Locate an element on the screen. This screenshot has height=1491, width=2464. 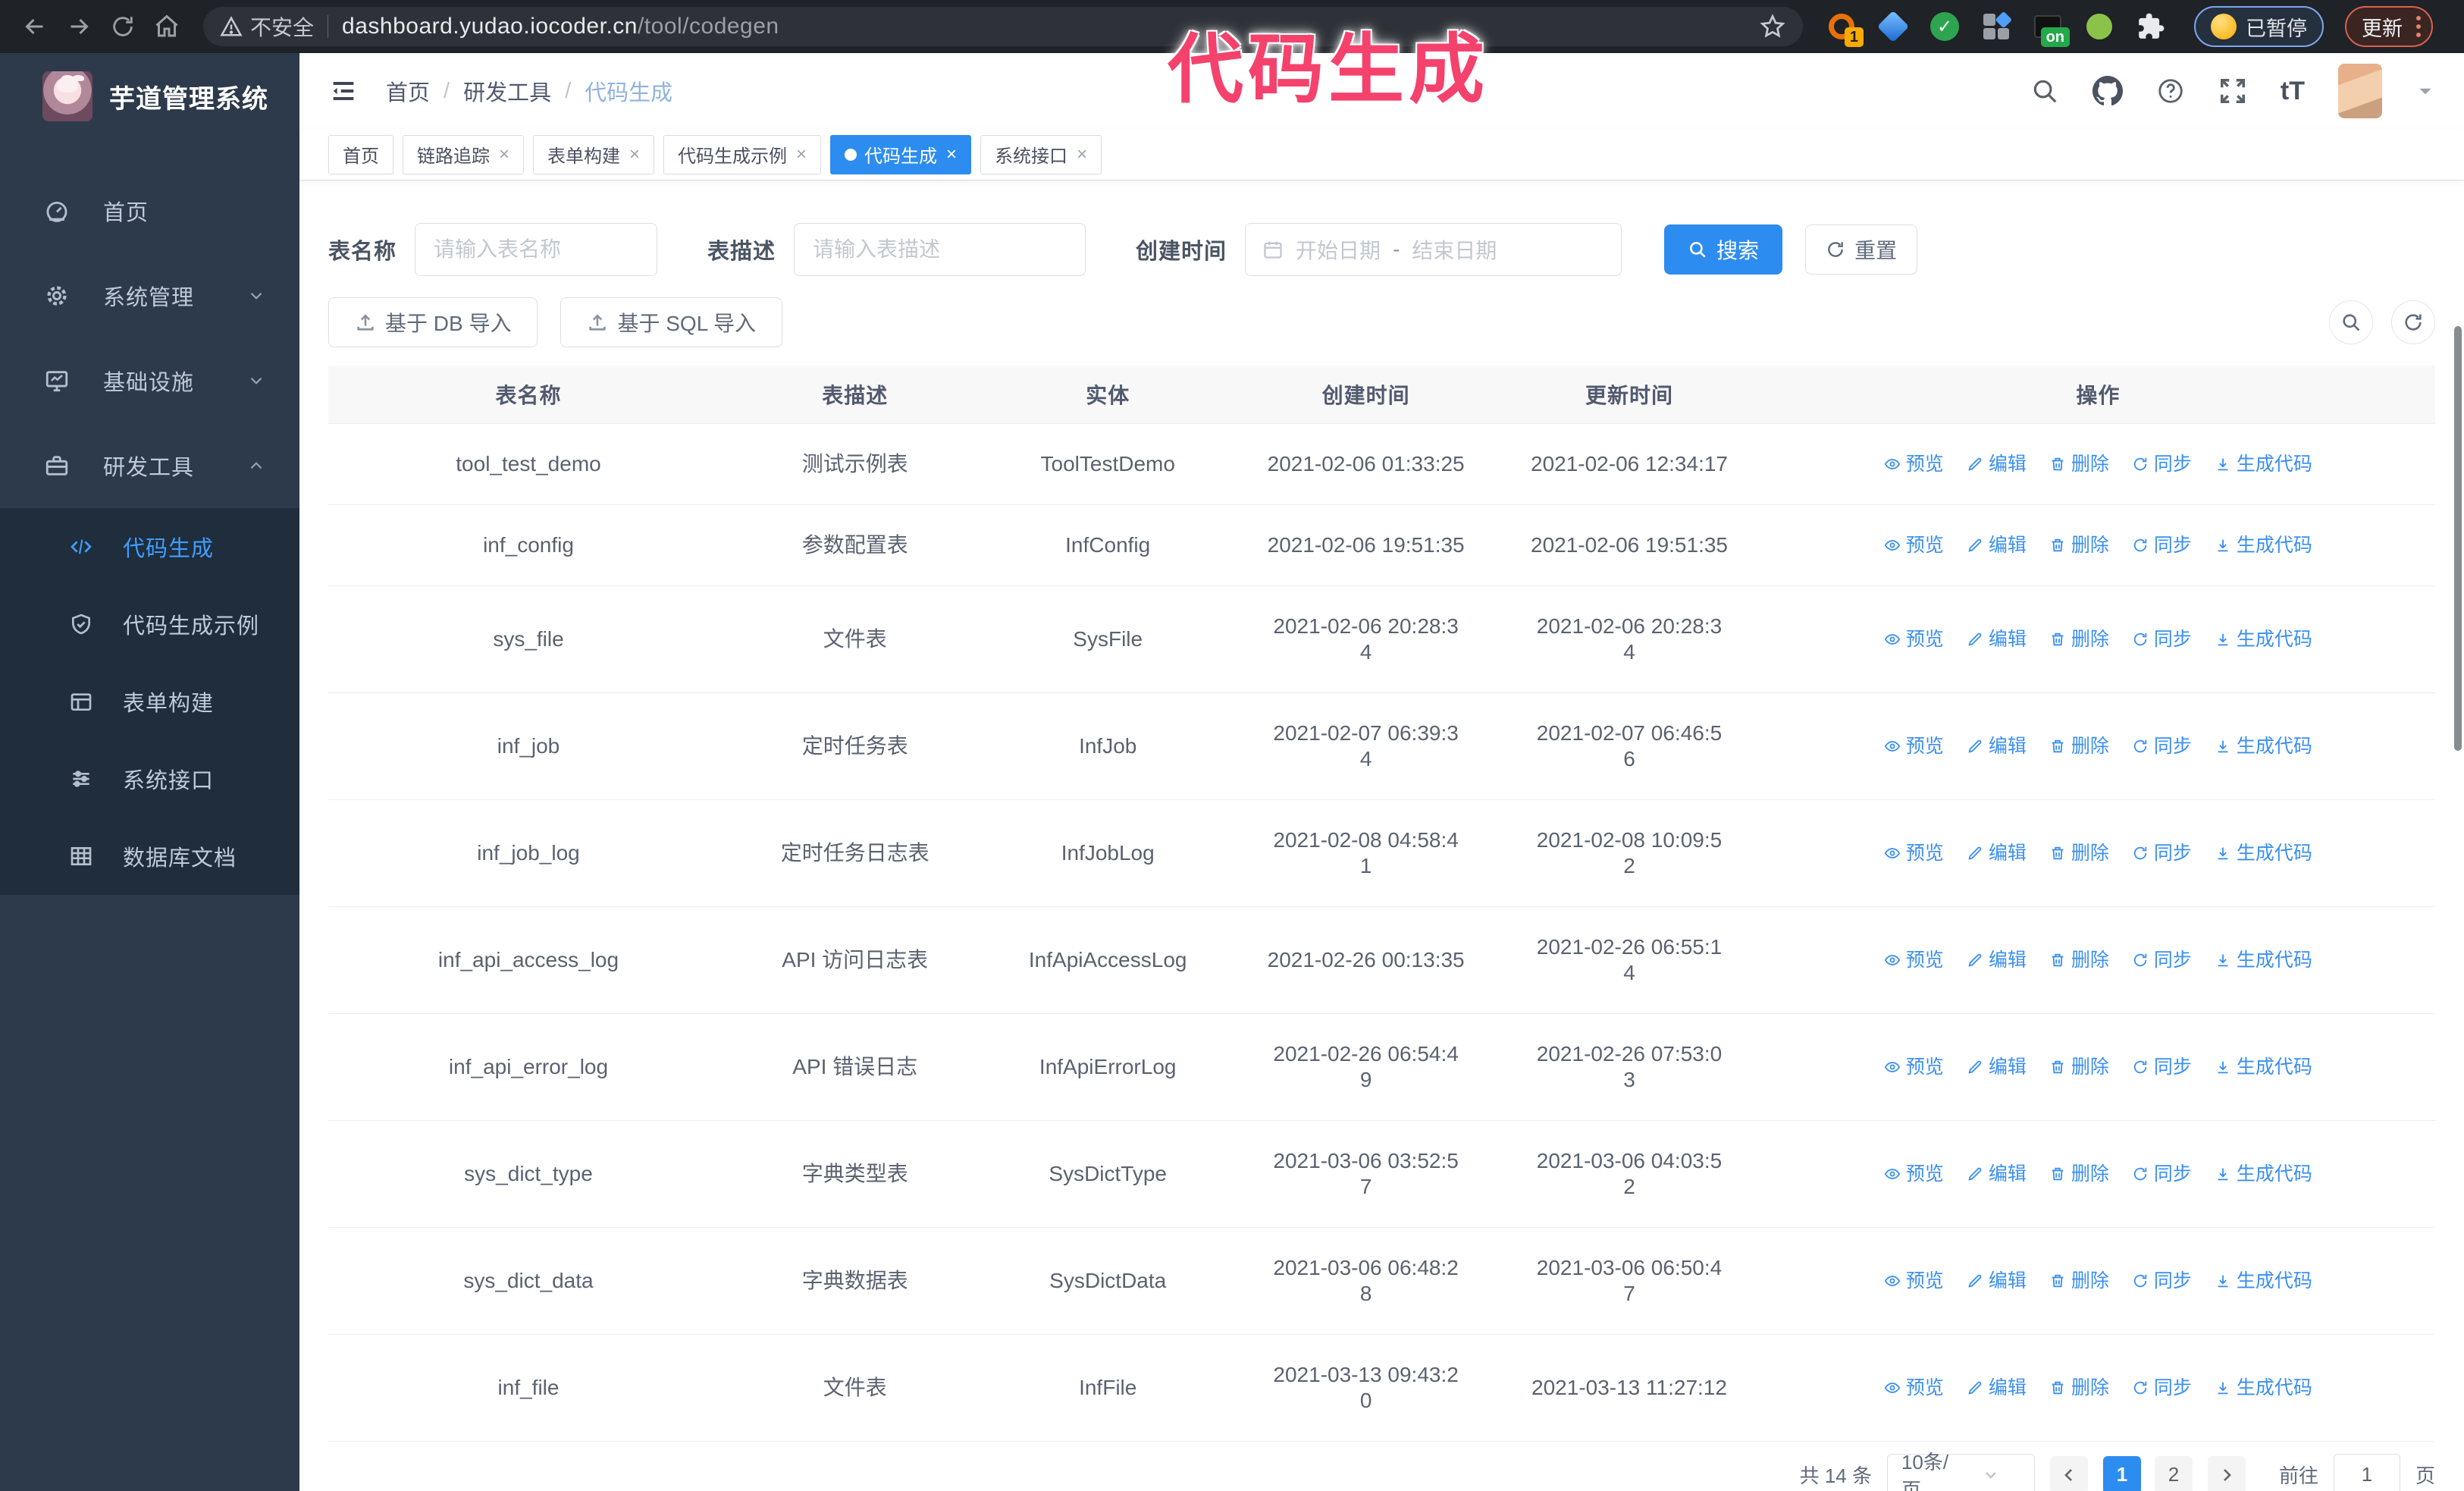
search-button: 搜索 is located at coordinates (1724, 249).